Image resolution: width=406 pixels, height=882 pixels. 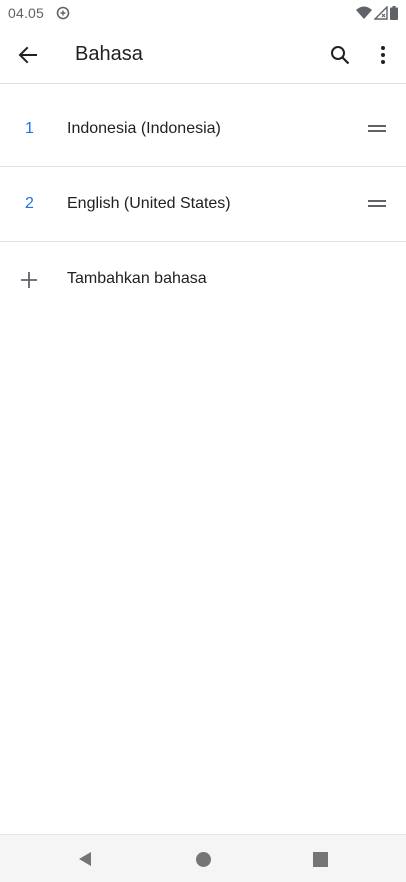 I want to click on language-index: 2, so click(x=29, y=203).